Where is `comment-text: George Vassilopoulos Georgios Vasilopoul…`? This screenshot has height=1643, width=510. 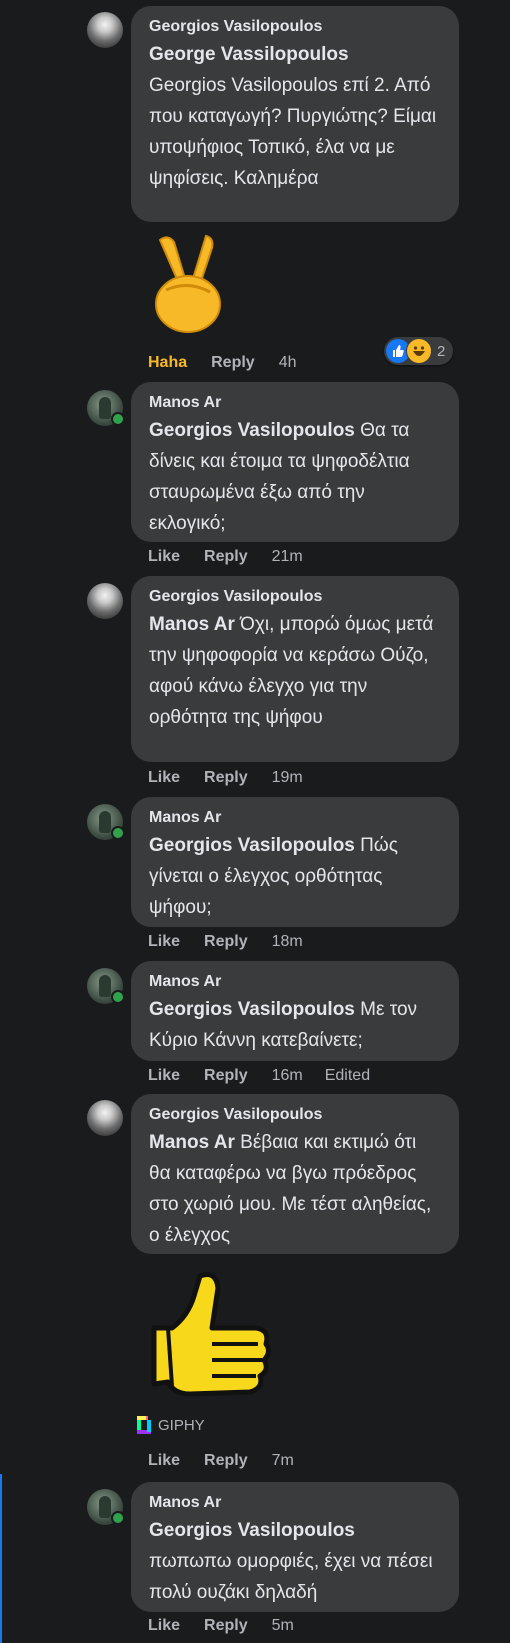
comment-text: George Vassilopoulos Georgios Vasilopoul… is located at coordinates (295, 116).